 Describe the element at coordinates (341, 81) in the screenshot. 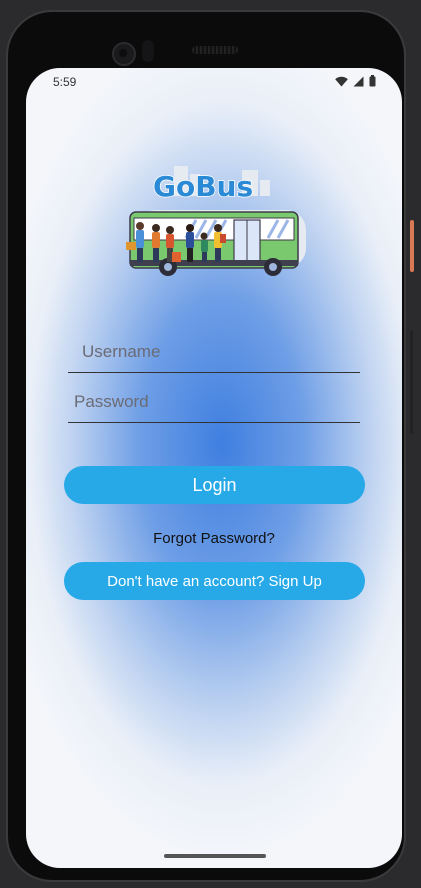

I see `wifi-icon` at that location.